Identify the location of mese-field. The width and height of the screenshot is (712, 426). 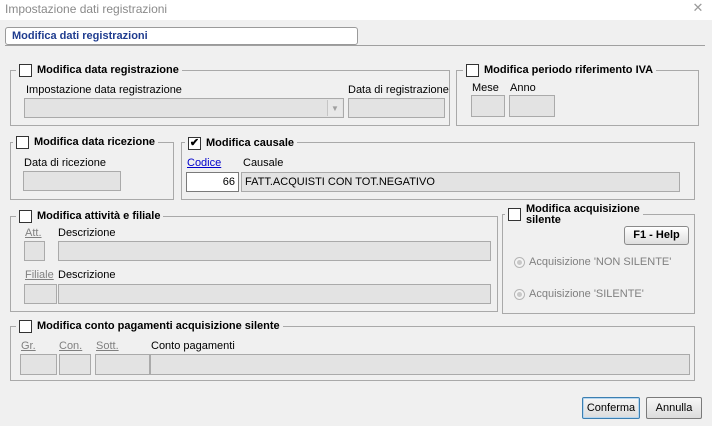
(488, 106).